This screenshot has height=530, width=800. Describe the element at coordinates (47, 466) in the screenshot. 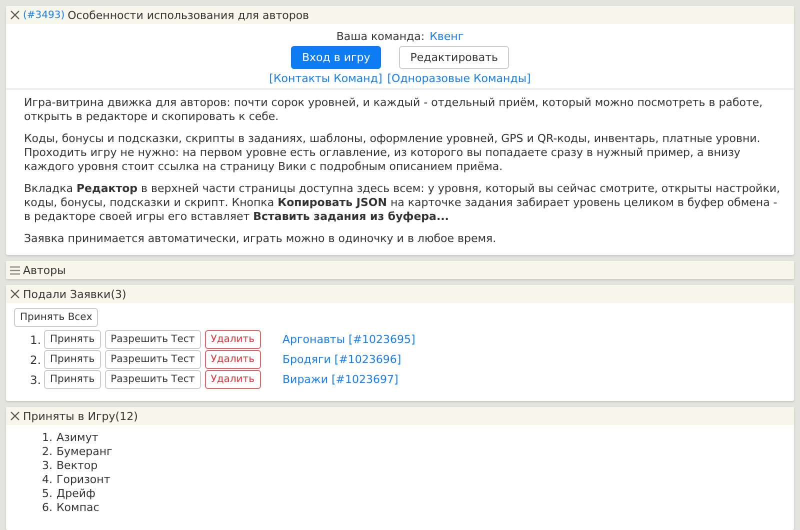

I see `list-number: 3.` at that location.